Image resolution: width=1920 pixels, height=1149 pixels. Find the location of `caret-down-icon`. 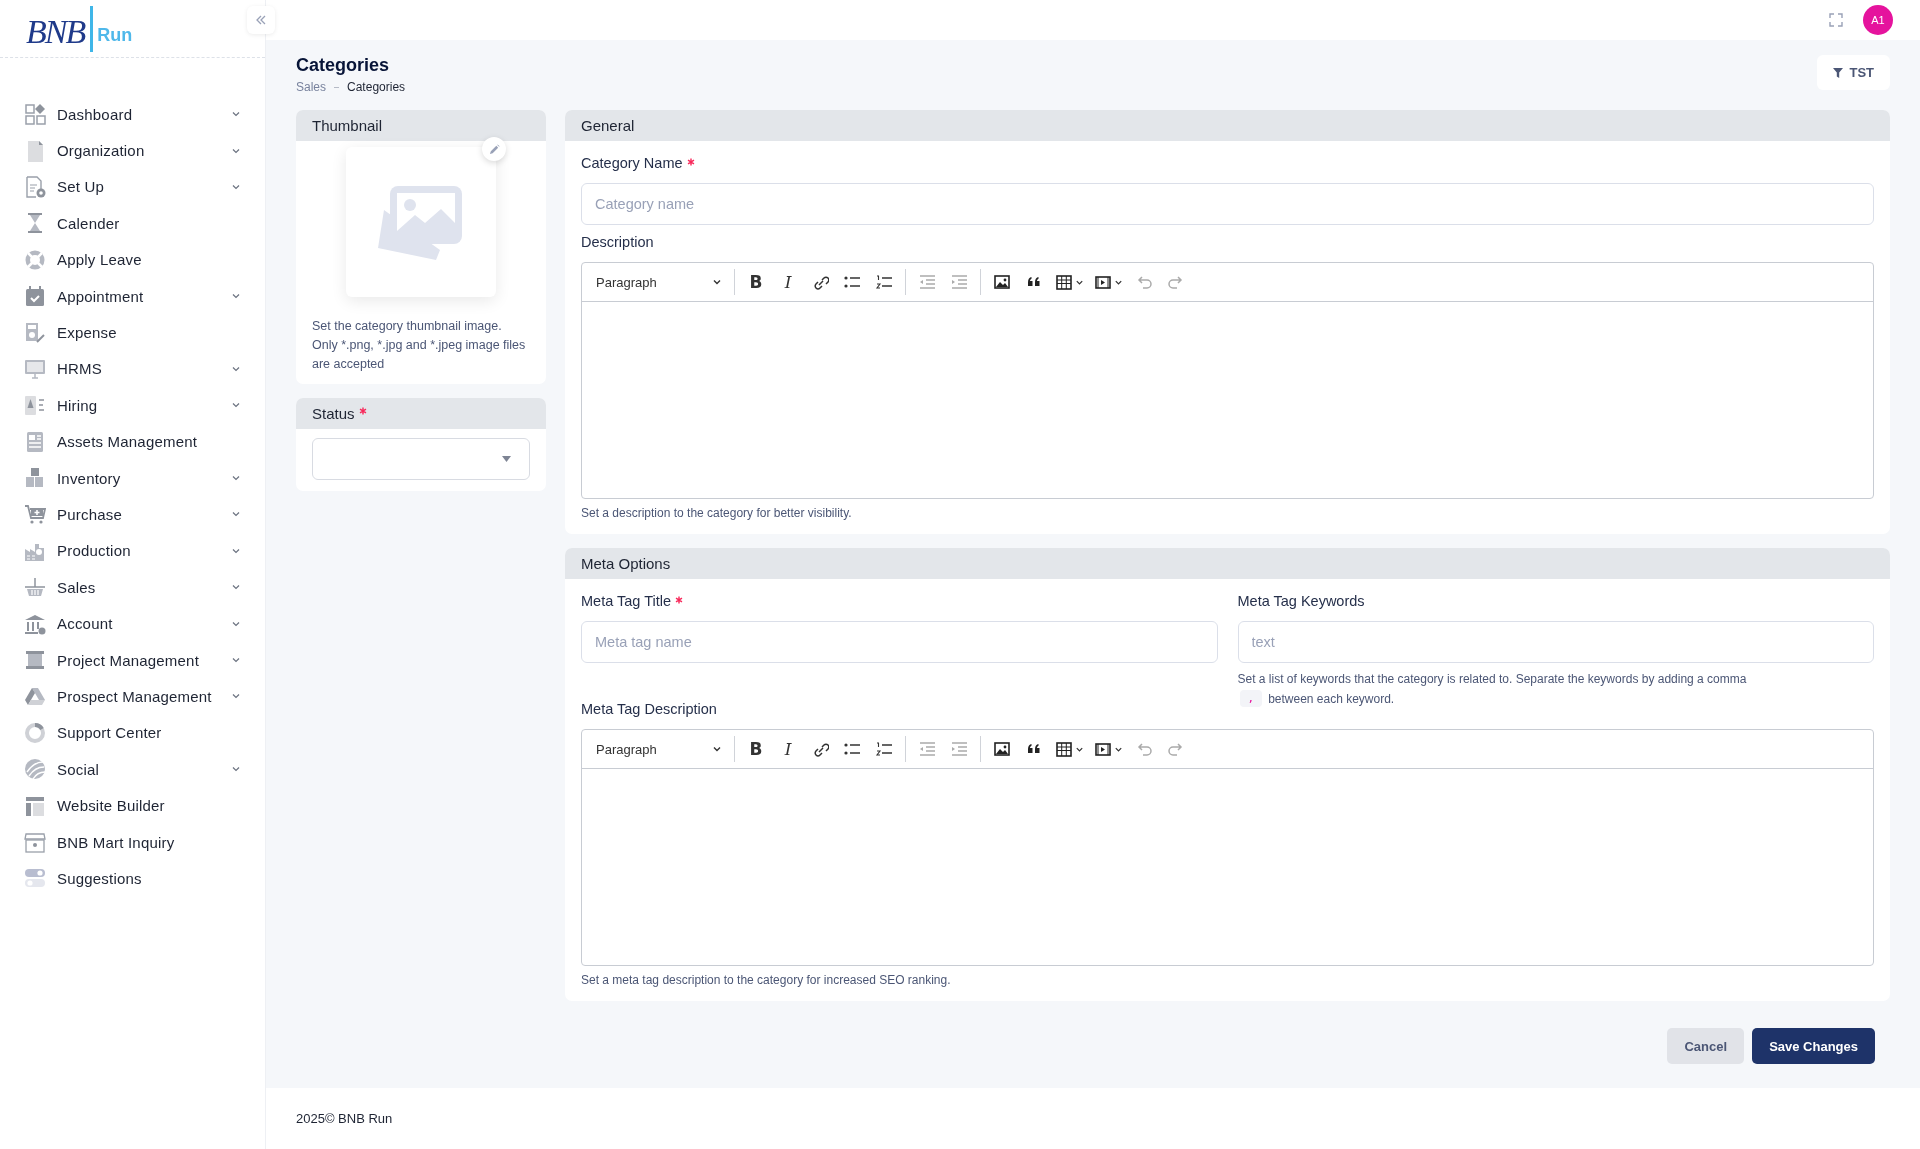

caret-down-icon is located at coordinates (506, 459).